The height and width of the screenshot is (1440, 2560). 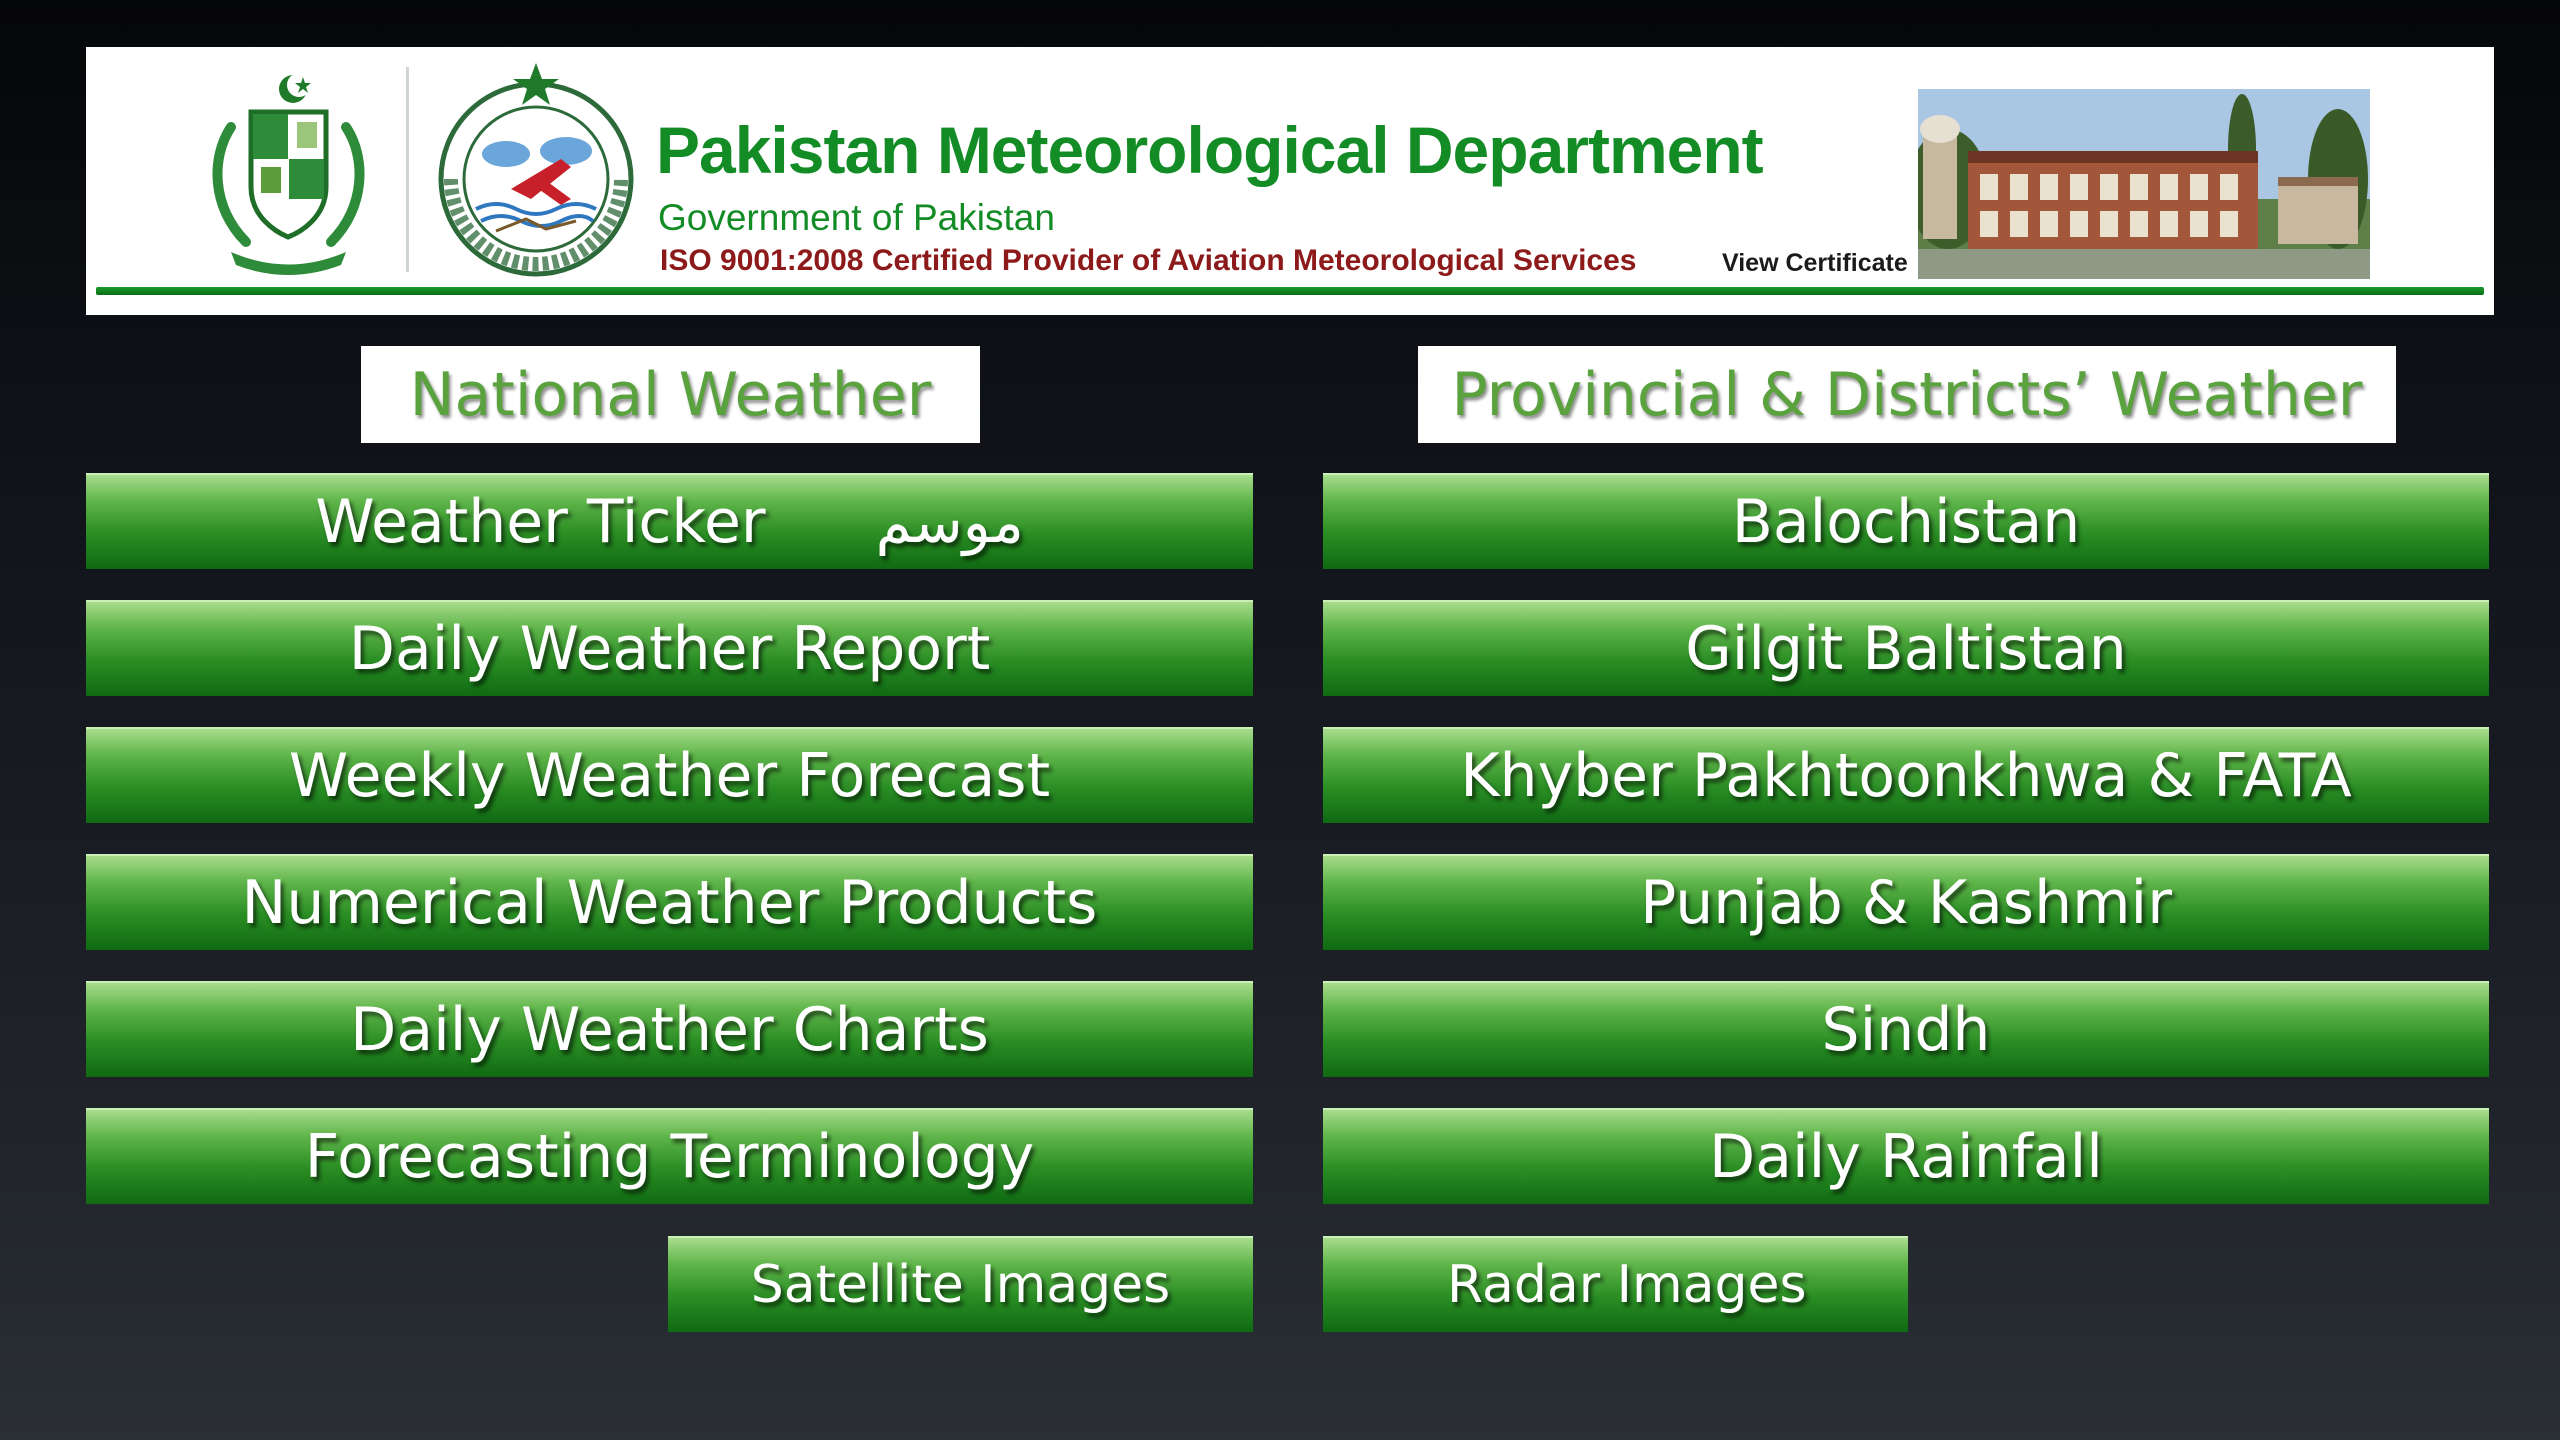 What do you see at coordinates (669, 648) in the screenshot?
I see `daily-weather-report-button: Daily Weather Report` at bounding box center [669, 648].